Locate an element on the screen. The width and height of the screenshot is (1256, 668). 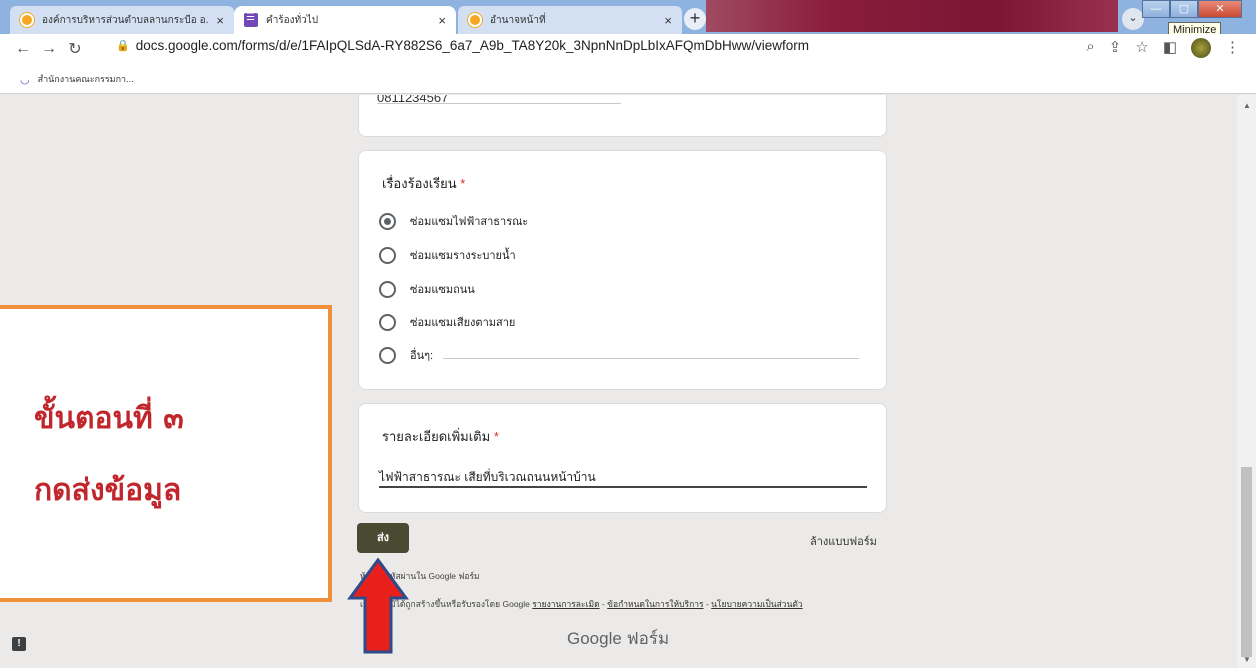
details-input: ไฟฟ้าสาธารณะ เสียที่บริเวณถนนหน้าบ้าน is located at coordinates (487, 477).